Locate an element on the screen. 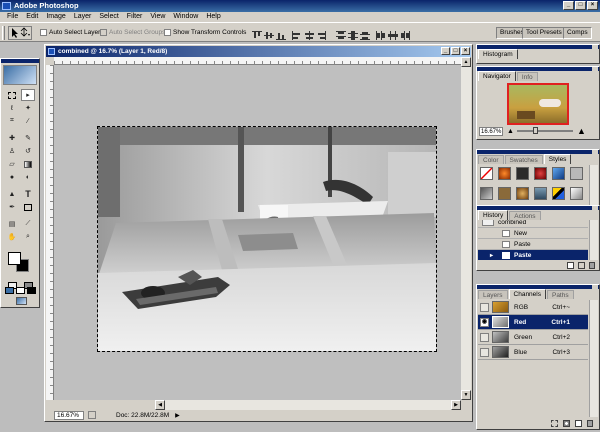  slice-tool-icon: ∕ is located at coordinates (28, 121).